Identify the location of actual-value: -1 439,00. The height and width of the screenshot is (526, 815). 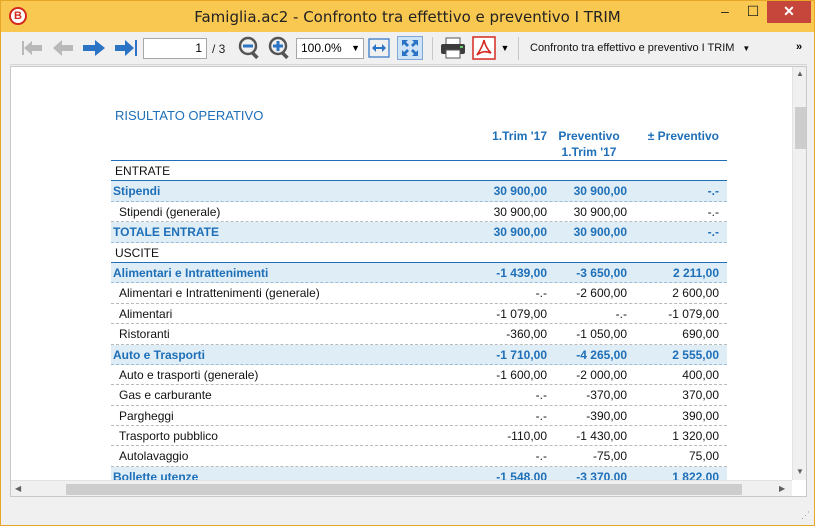
(521, 272).